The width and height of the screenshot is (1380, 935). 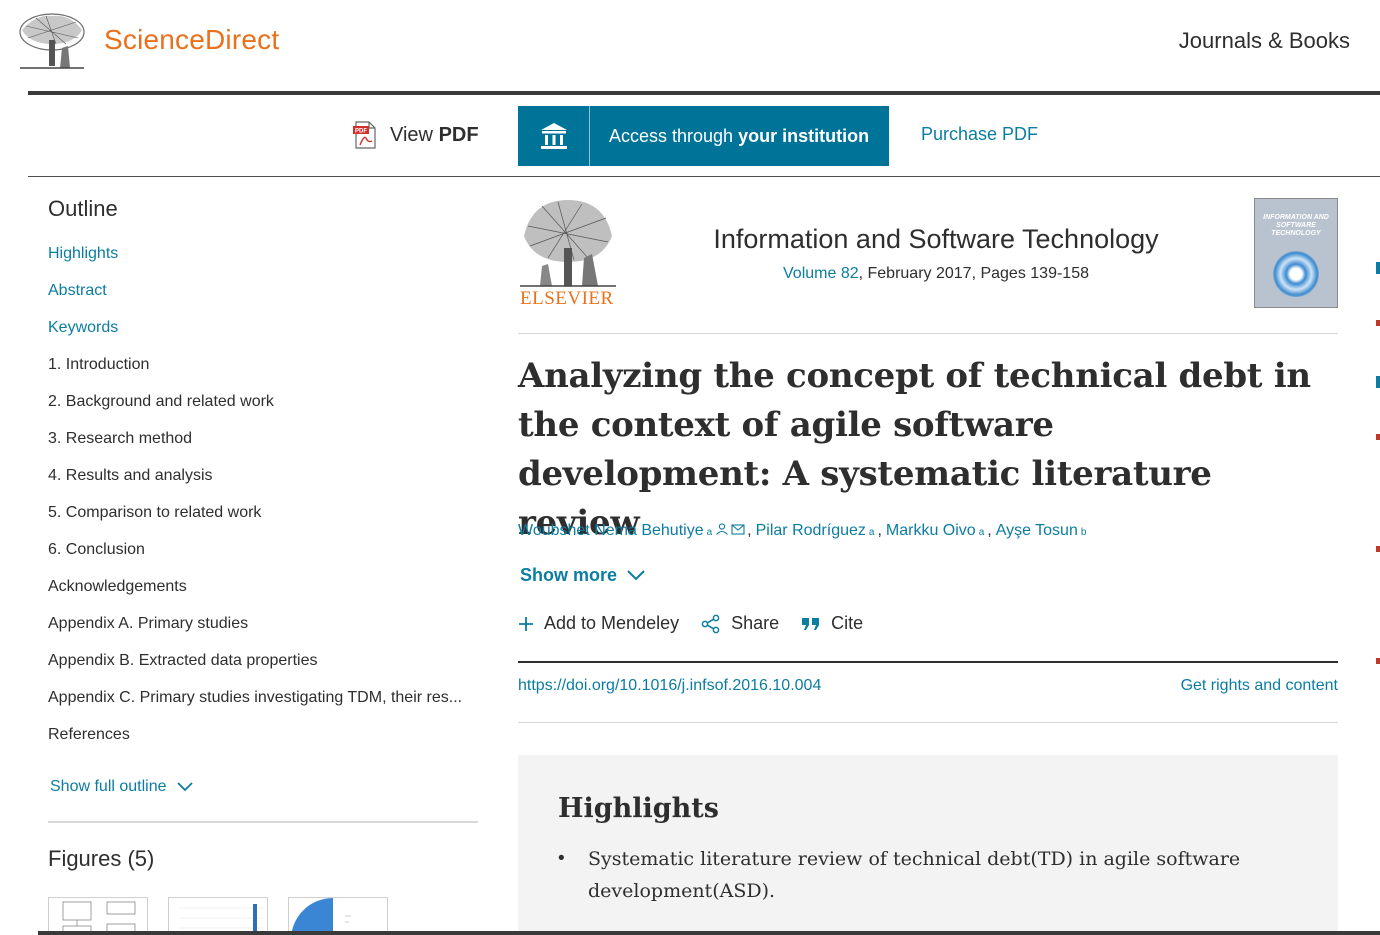 I want to click on outline-item-conclusion: 6. Conclusion, so click(x=260, y=558).